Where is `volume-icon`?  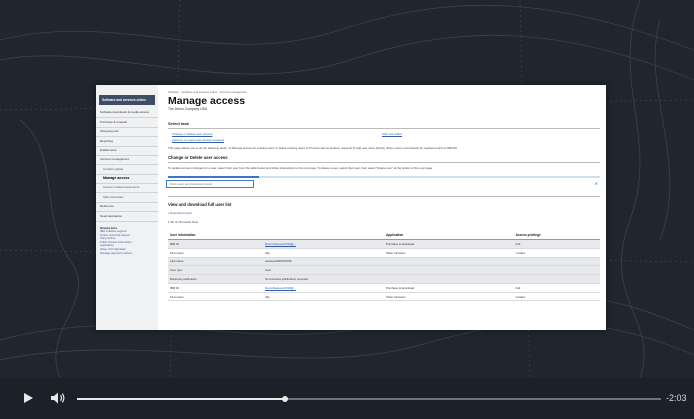 volume-icon is located at coordinates (58, 398).